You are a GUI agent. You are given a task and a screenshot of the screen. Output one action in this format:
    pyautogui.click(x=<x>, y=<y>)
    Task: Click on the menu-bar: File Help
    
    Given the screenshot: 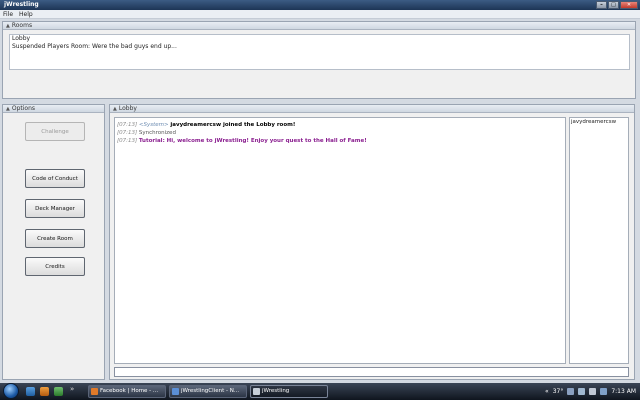 What is the action you would take?
    pyautogui.click(x=320, y=14)
    